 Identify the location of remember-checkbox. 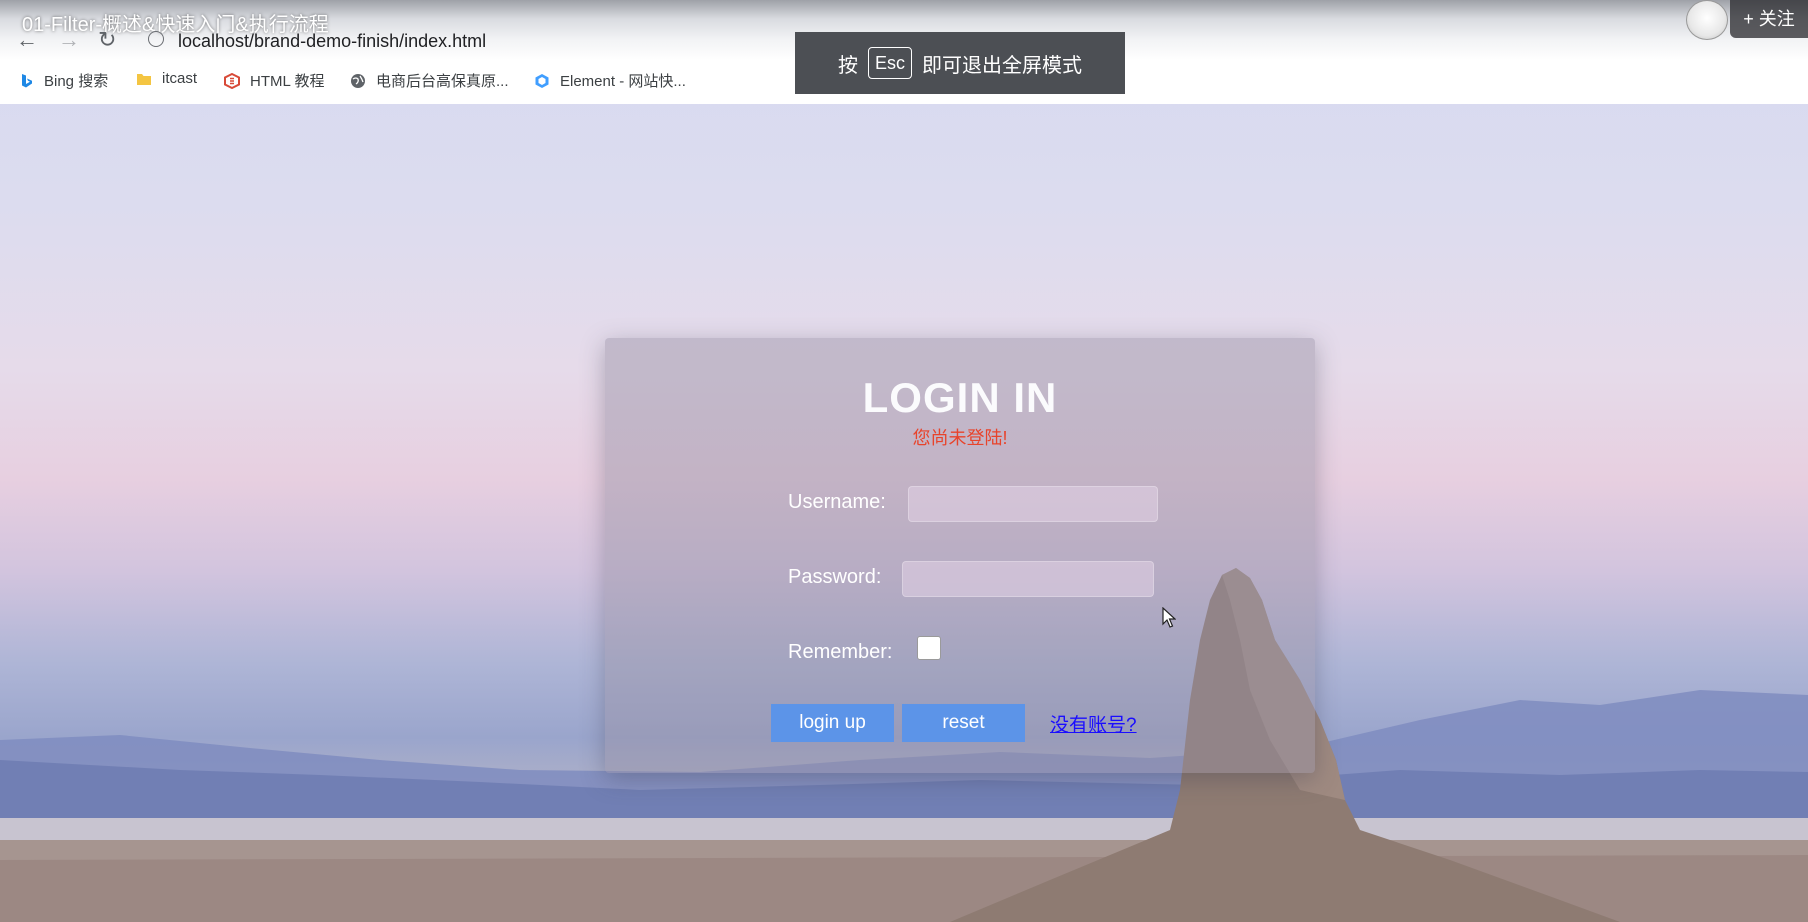
(929, 648).